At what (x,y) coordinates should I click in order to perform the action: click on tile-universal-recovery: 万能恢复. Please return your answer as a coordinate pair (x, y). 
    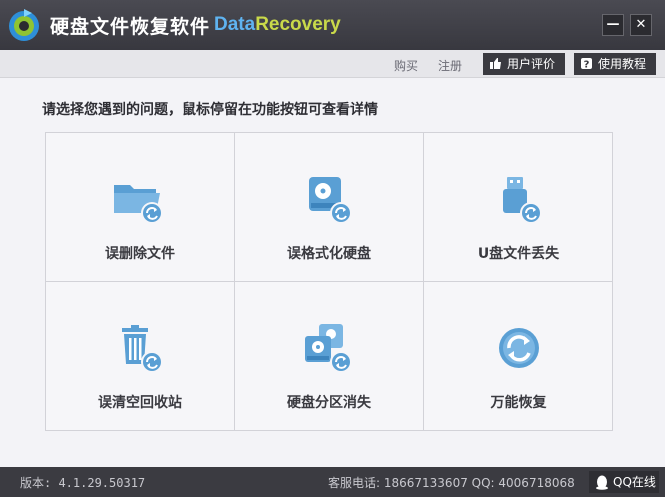
    Looking at the image, I should click on (518, 356).